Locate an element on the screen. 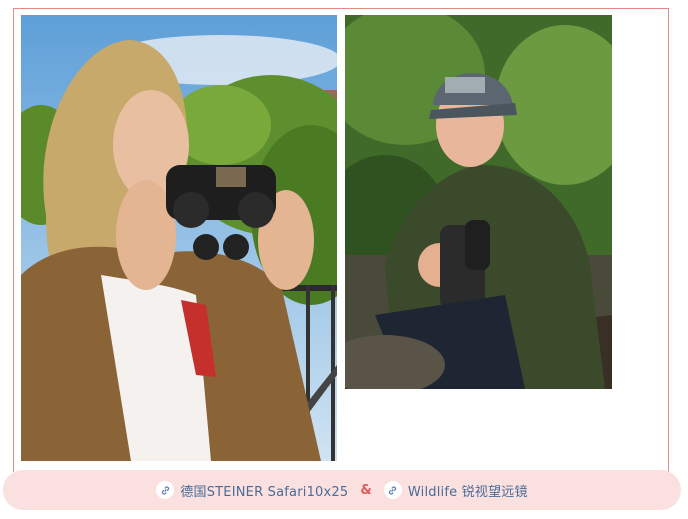  steiner-safari-link-label: 德国STEINER Safari10x25 is located at coordinates (264, 492).